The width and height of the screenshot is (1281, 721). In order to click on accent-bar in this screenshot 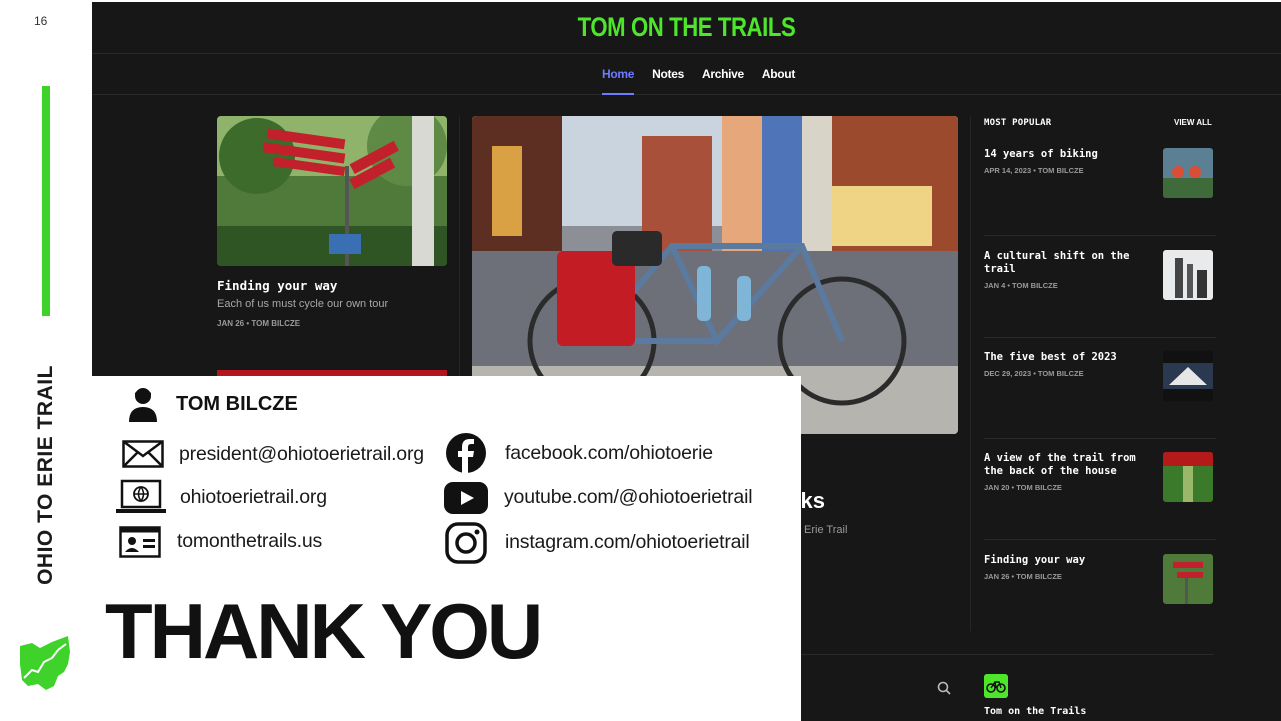, I will do `click(46, 201)`.